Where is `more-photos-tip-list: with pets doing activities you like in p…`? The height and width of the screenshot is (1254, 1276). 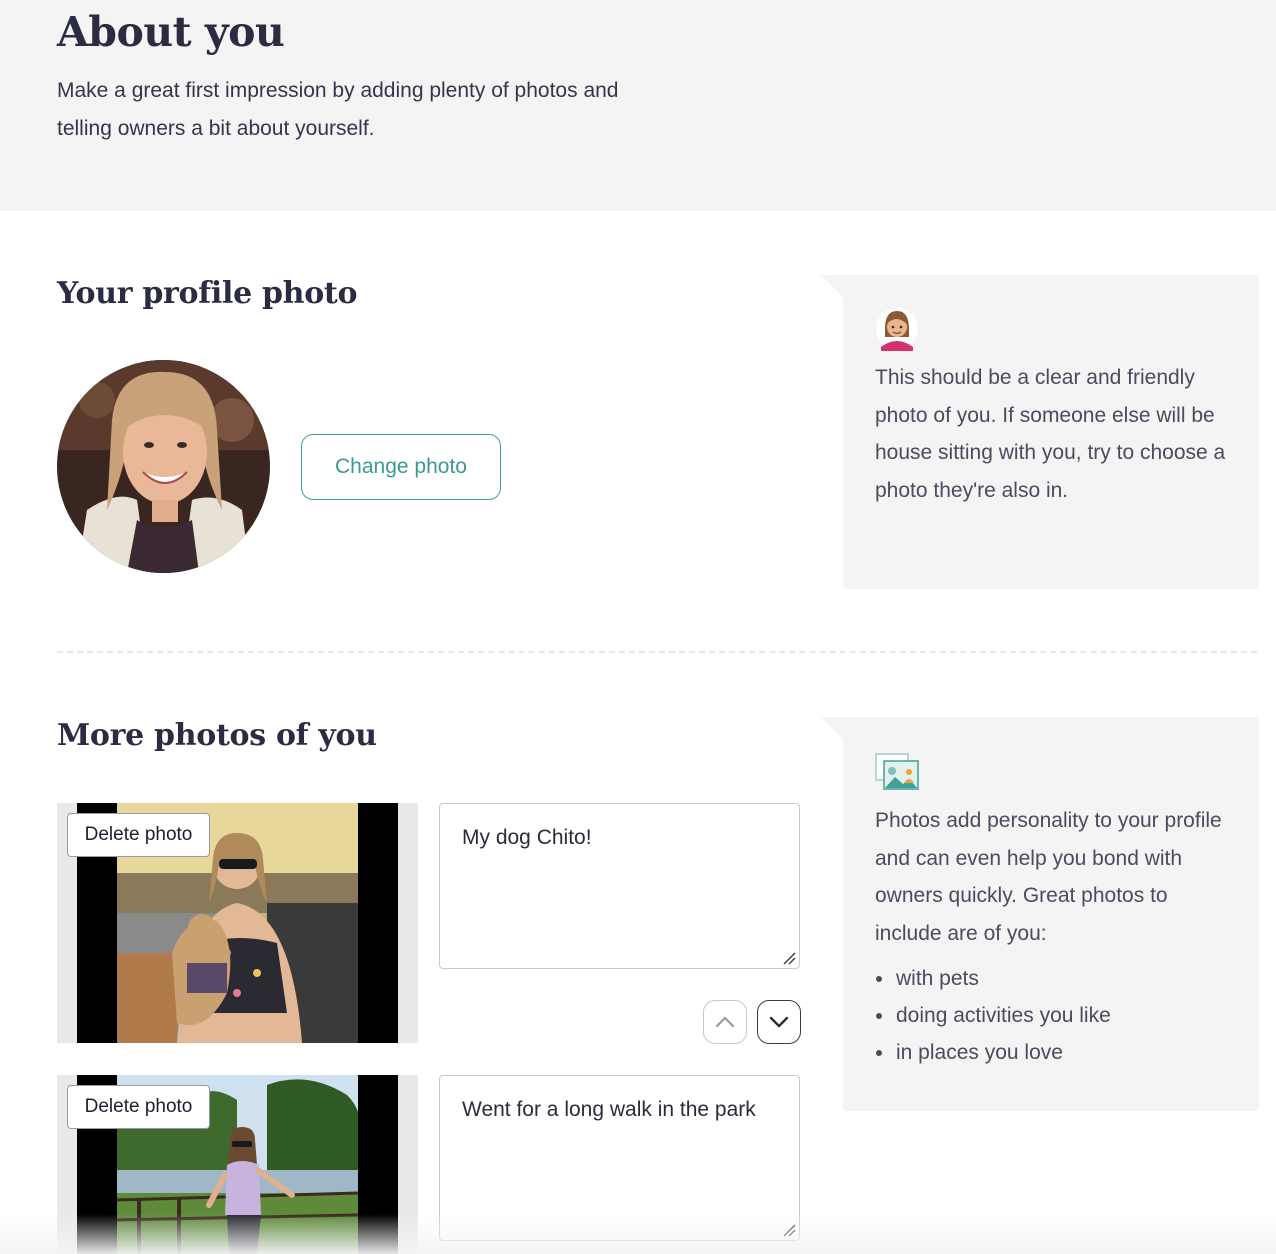 more-photos-tip-list: with pets doing activities you like in p… is located at coordinates (993, 1015).